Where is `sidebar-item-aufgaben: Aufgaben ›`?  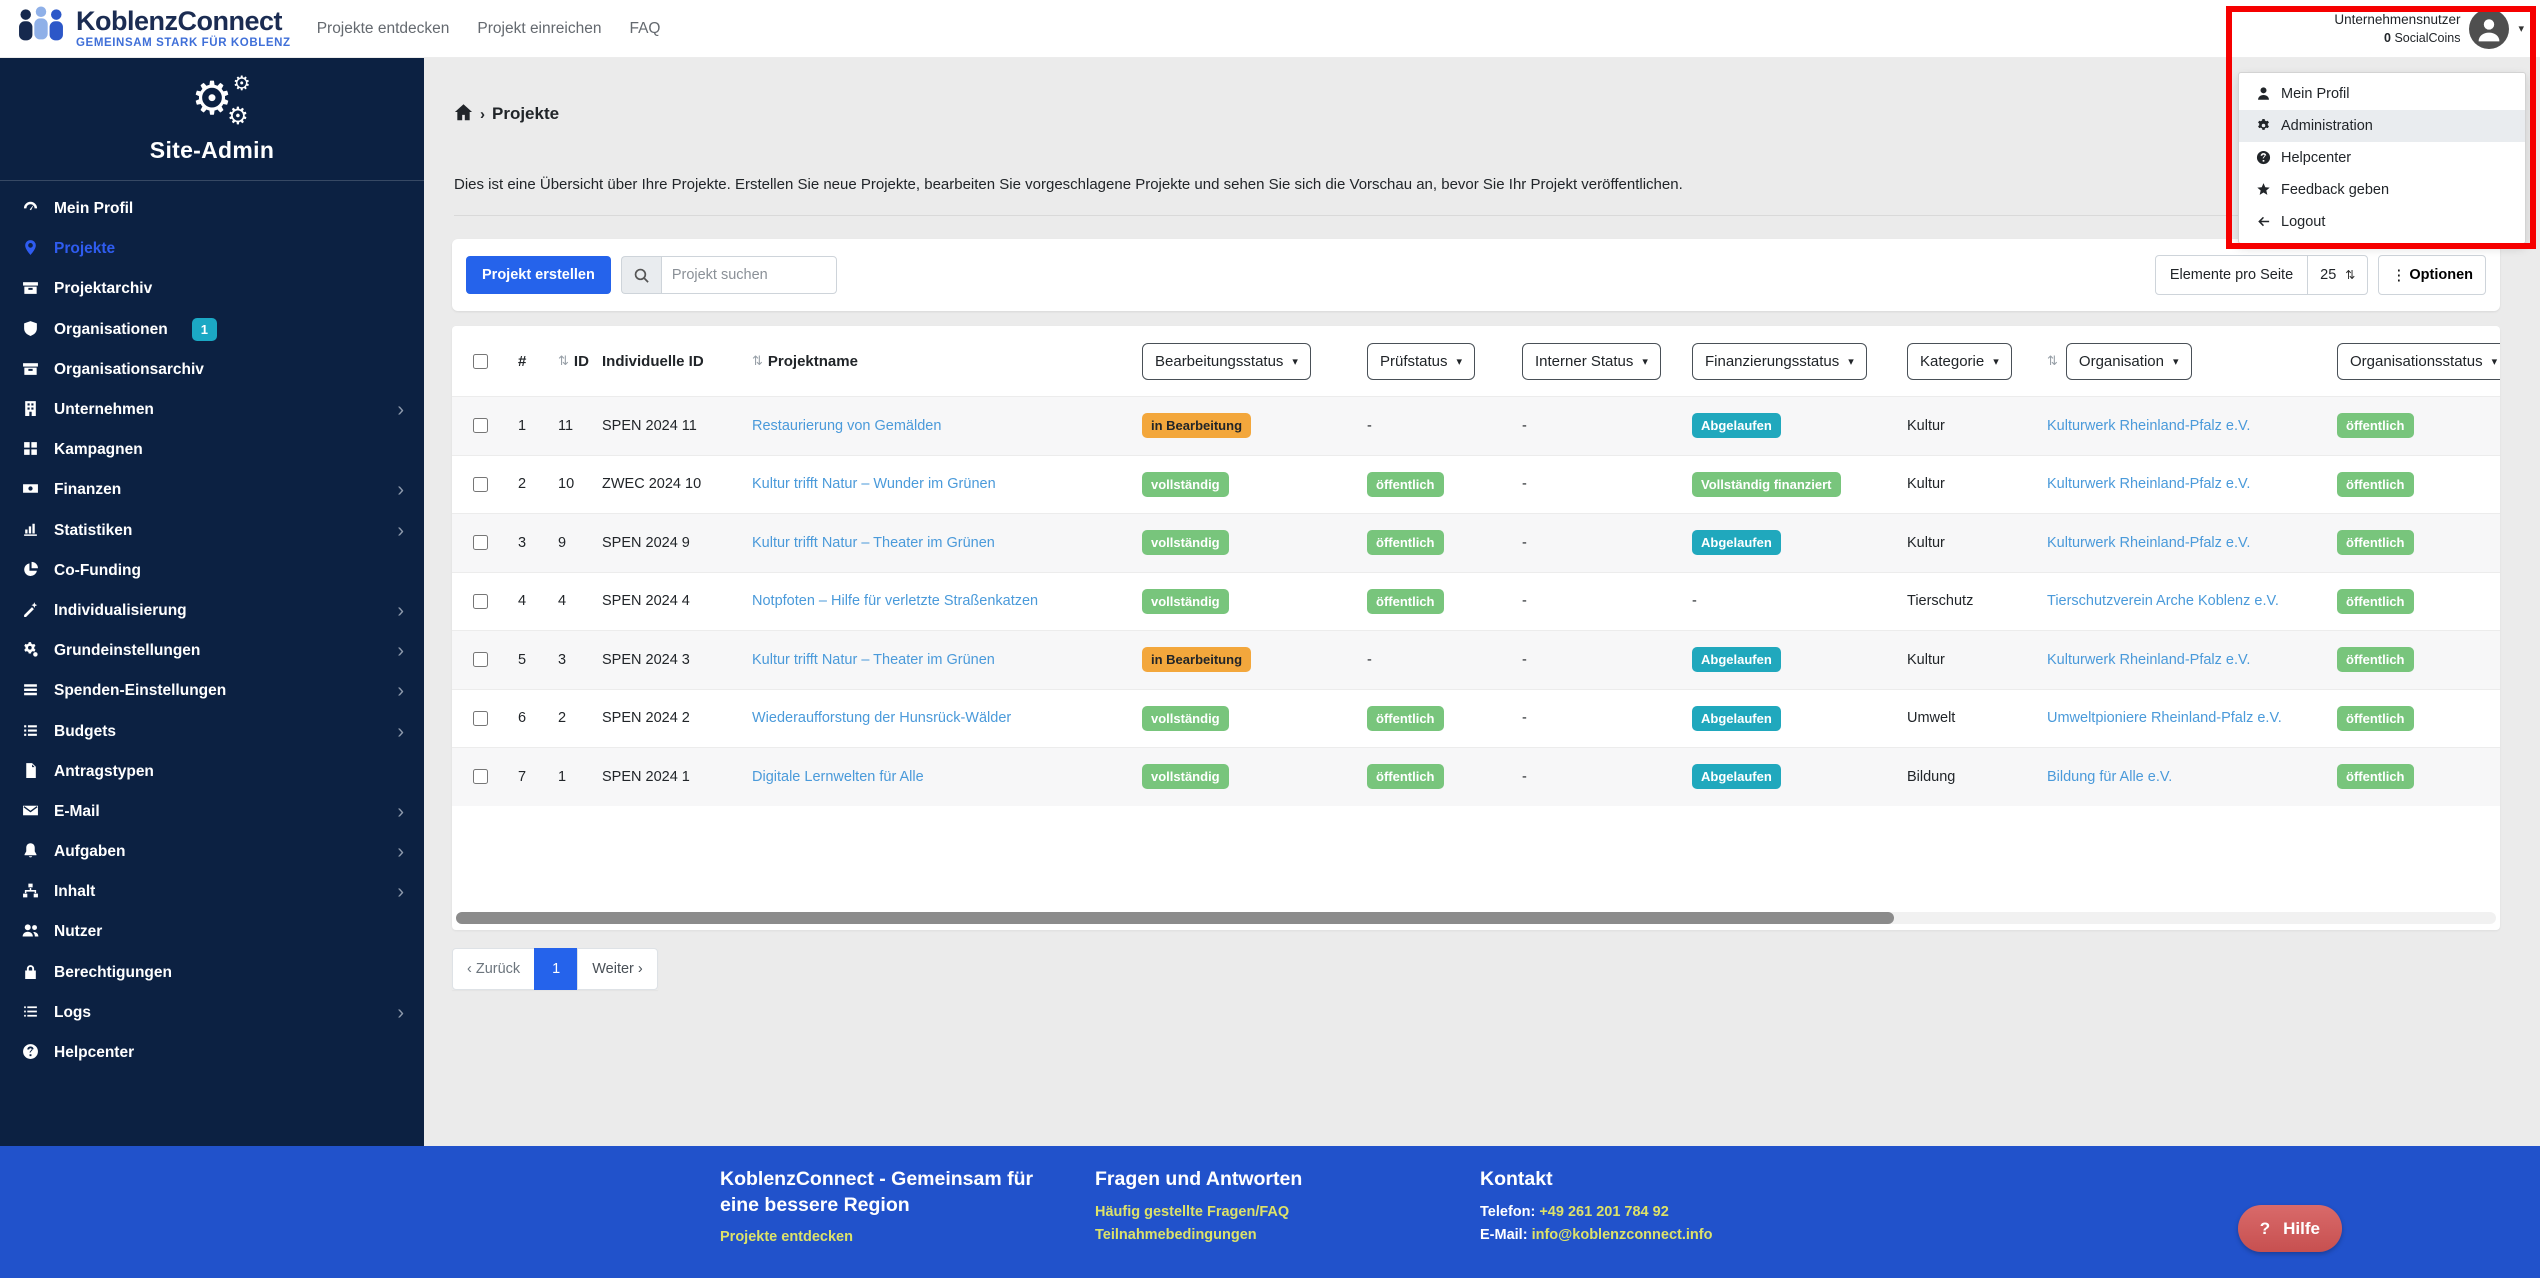
sidebar-item-aufgaben: Aufgaben › is located at coordinates (212, 852).